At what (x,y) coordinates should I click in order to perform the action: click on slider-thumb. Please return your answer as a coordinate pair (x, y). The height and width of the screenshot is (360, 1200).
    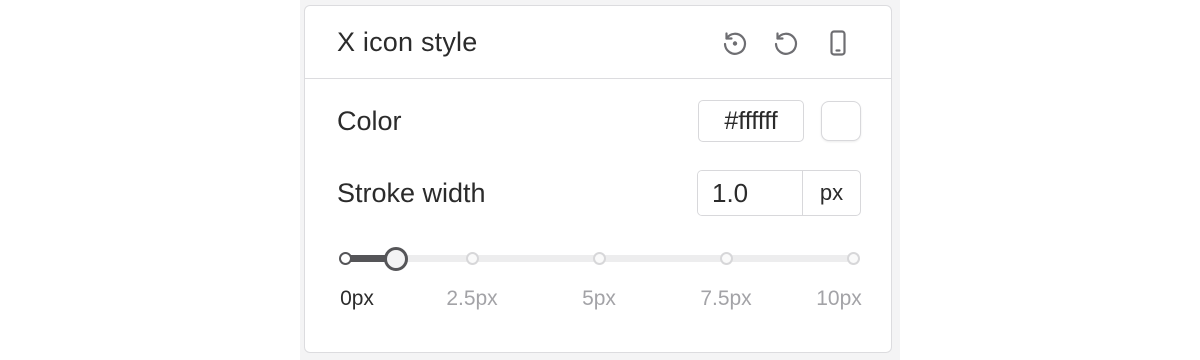
    Looking at the image, I should click on (395, 259).